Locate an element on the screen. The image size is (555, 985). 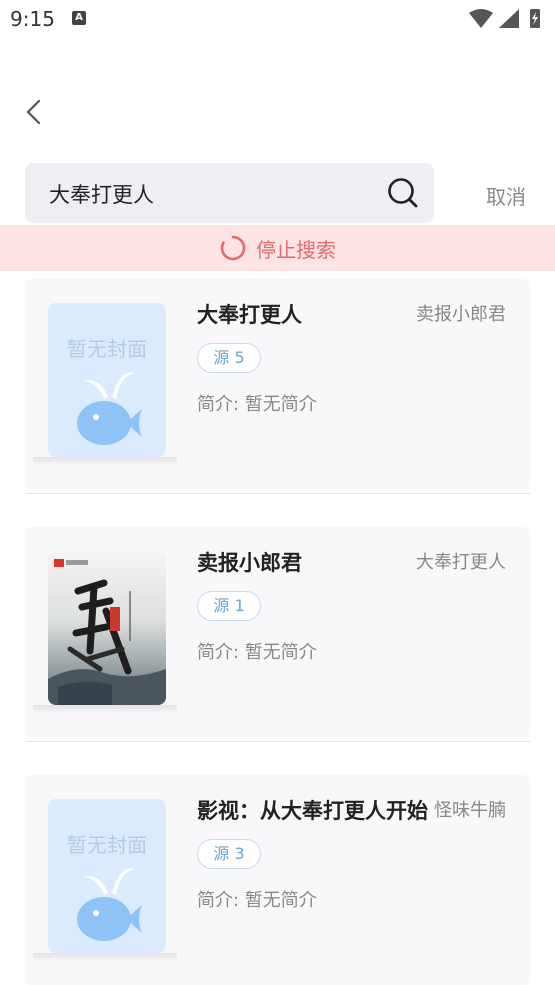
wifi-icon is located at coordinates (481, 18).